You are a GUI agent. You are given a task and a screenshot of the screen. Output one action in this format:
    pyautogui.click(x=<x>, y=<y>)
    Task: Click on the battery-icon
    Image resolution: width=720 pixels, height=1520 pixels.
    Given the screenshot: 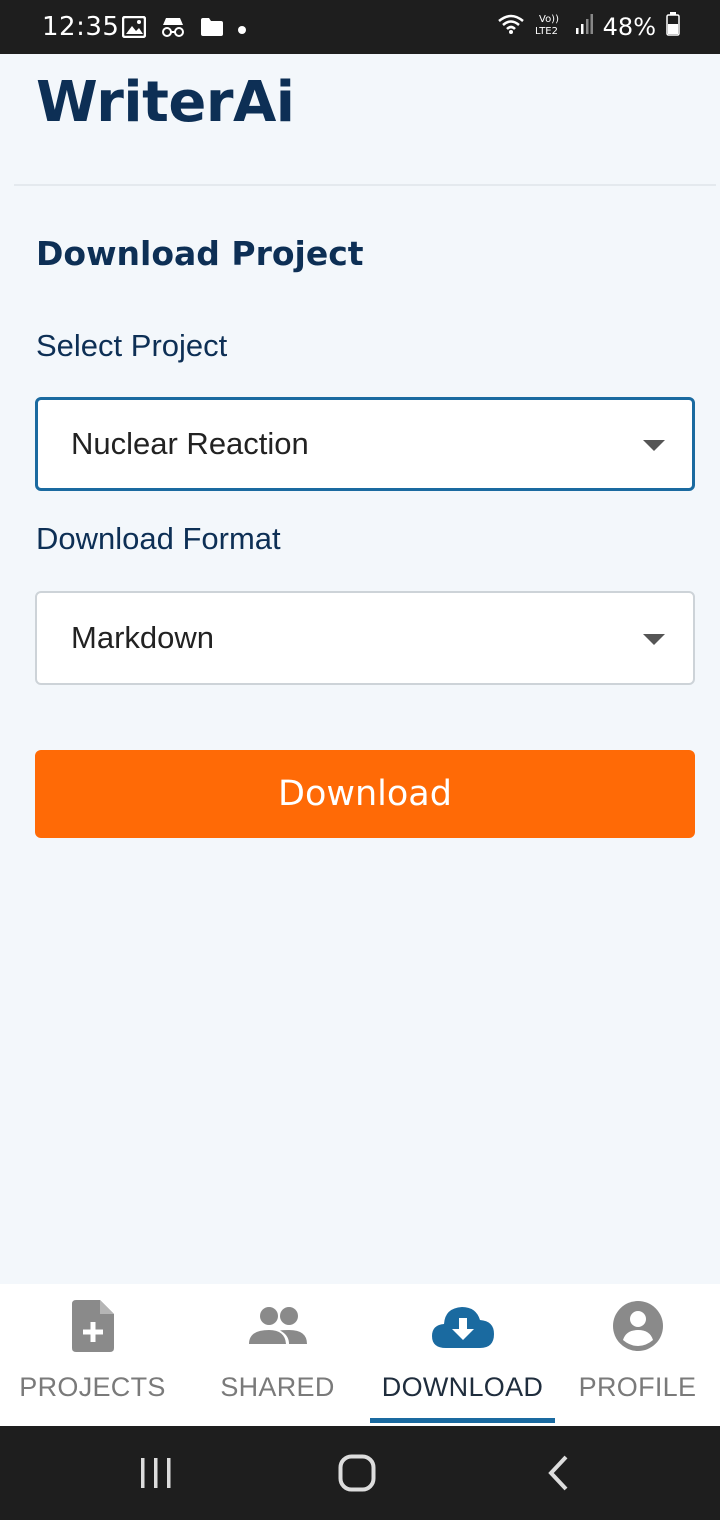 What is the action you would take?
    pyautogui.click(x=673, y=26)
    